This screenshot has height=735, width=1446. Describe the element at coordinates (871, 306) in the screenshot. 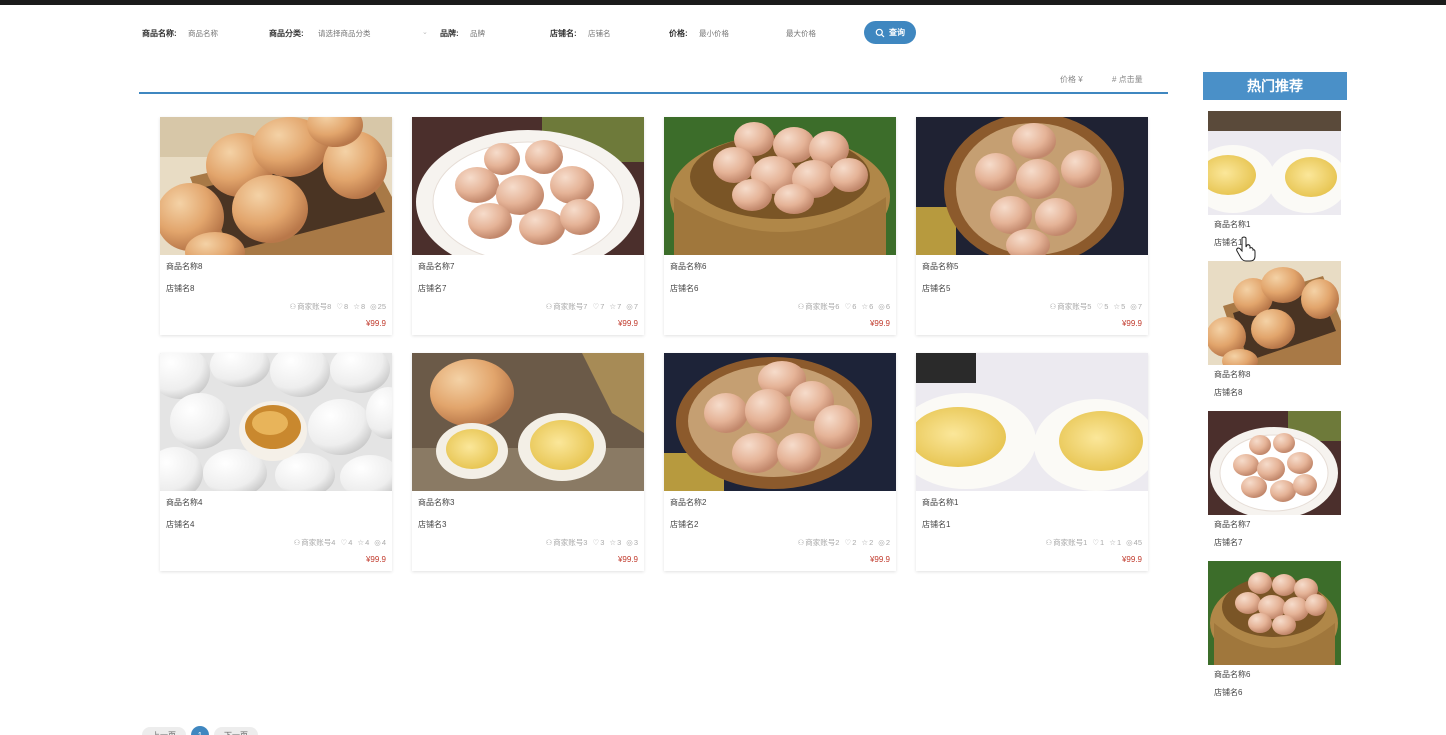

I see `fav-count: 6` at that location.